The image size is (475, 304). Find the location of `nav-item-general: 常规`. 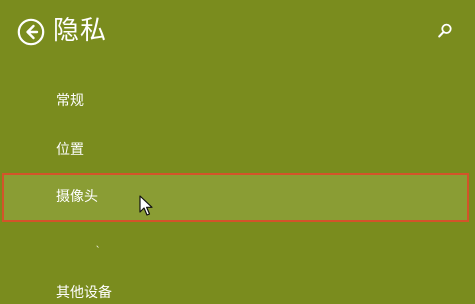

nav-item-general: 常规 is located at coordinates (70, 101).